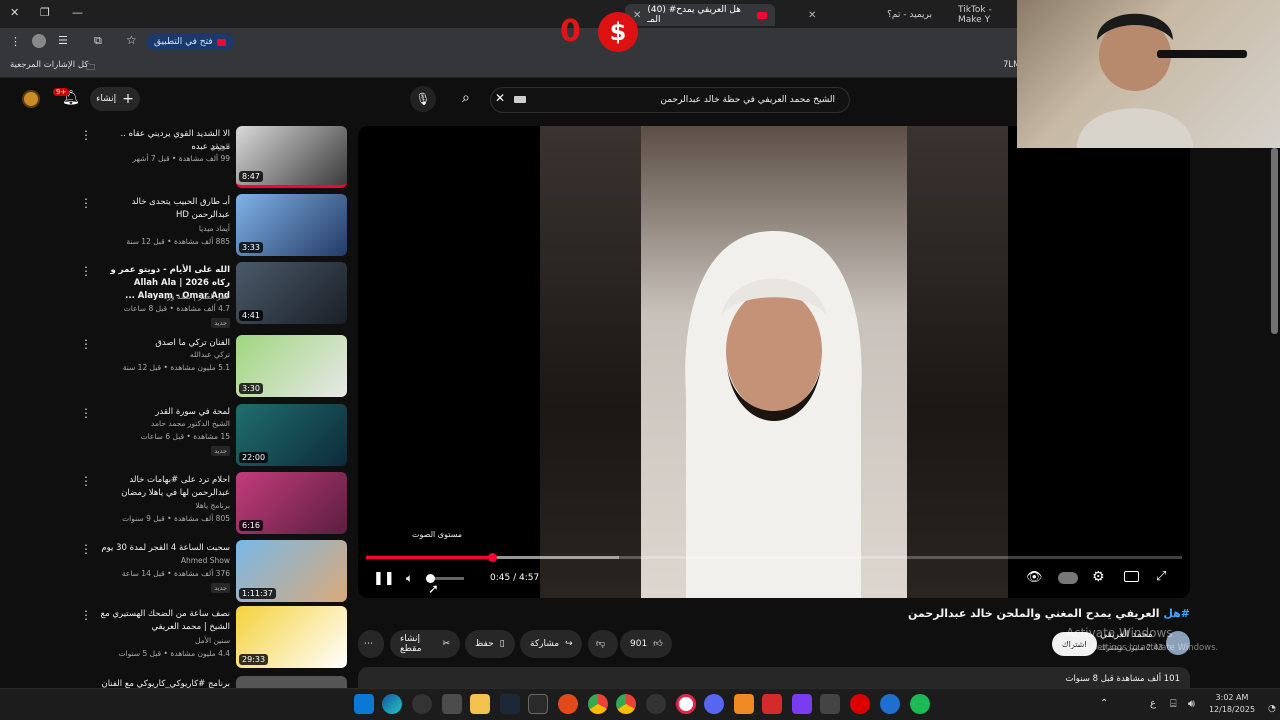 This screenshot has height=720, width=1280. What do you see at coordinates (291, 637) in the screenshot?
I see `video-thumbnail: 29:33` at bounding box center [291, 637].